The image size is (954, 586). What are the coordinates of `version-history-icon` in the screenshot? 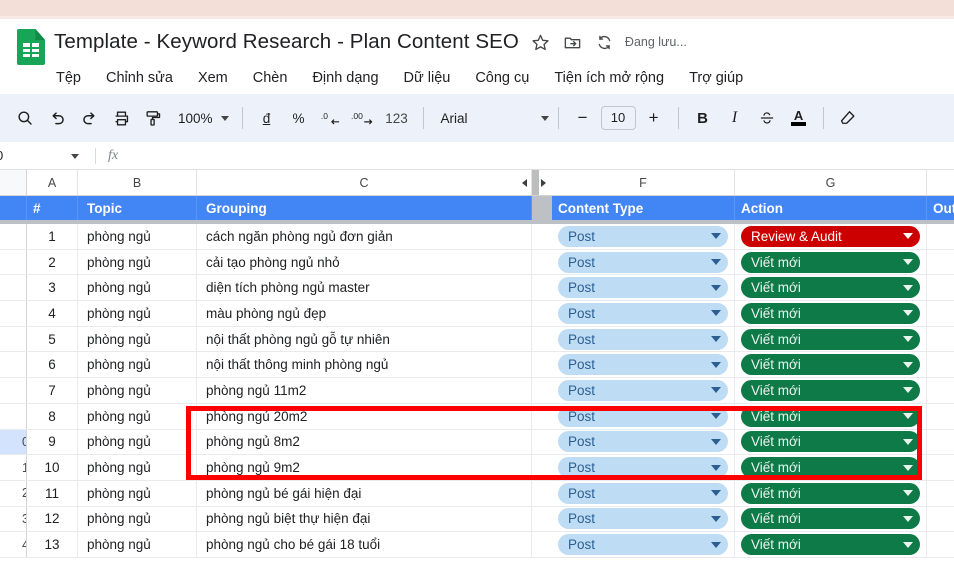 It's located at (605, 42).